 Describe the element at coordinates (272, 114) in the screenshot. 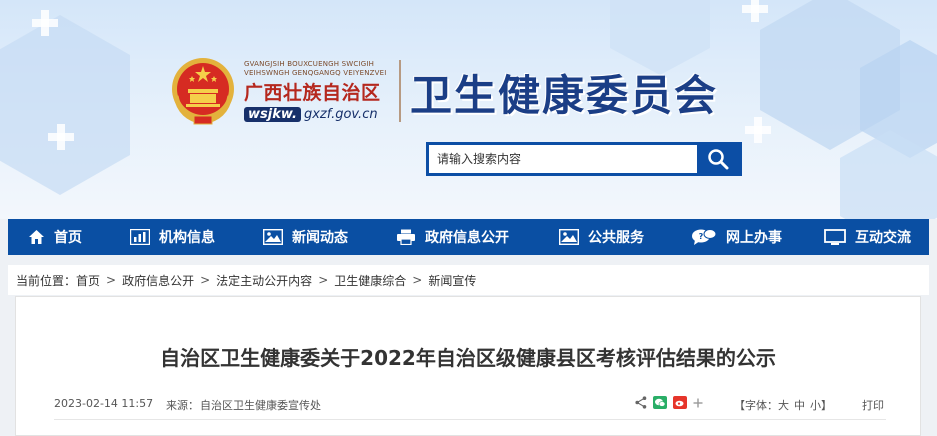

I see `domain-prefix: wsjkw.` at that location.